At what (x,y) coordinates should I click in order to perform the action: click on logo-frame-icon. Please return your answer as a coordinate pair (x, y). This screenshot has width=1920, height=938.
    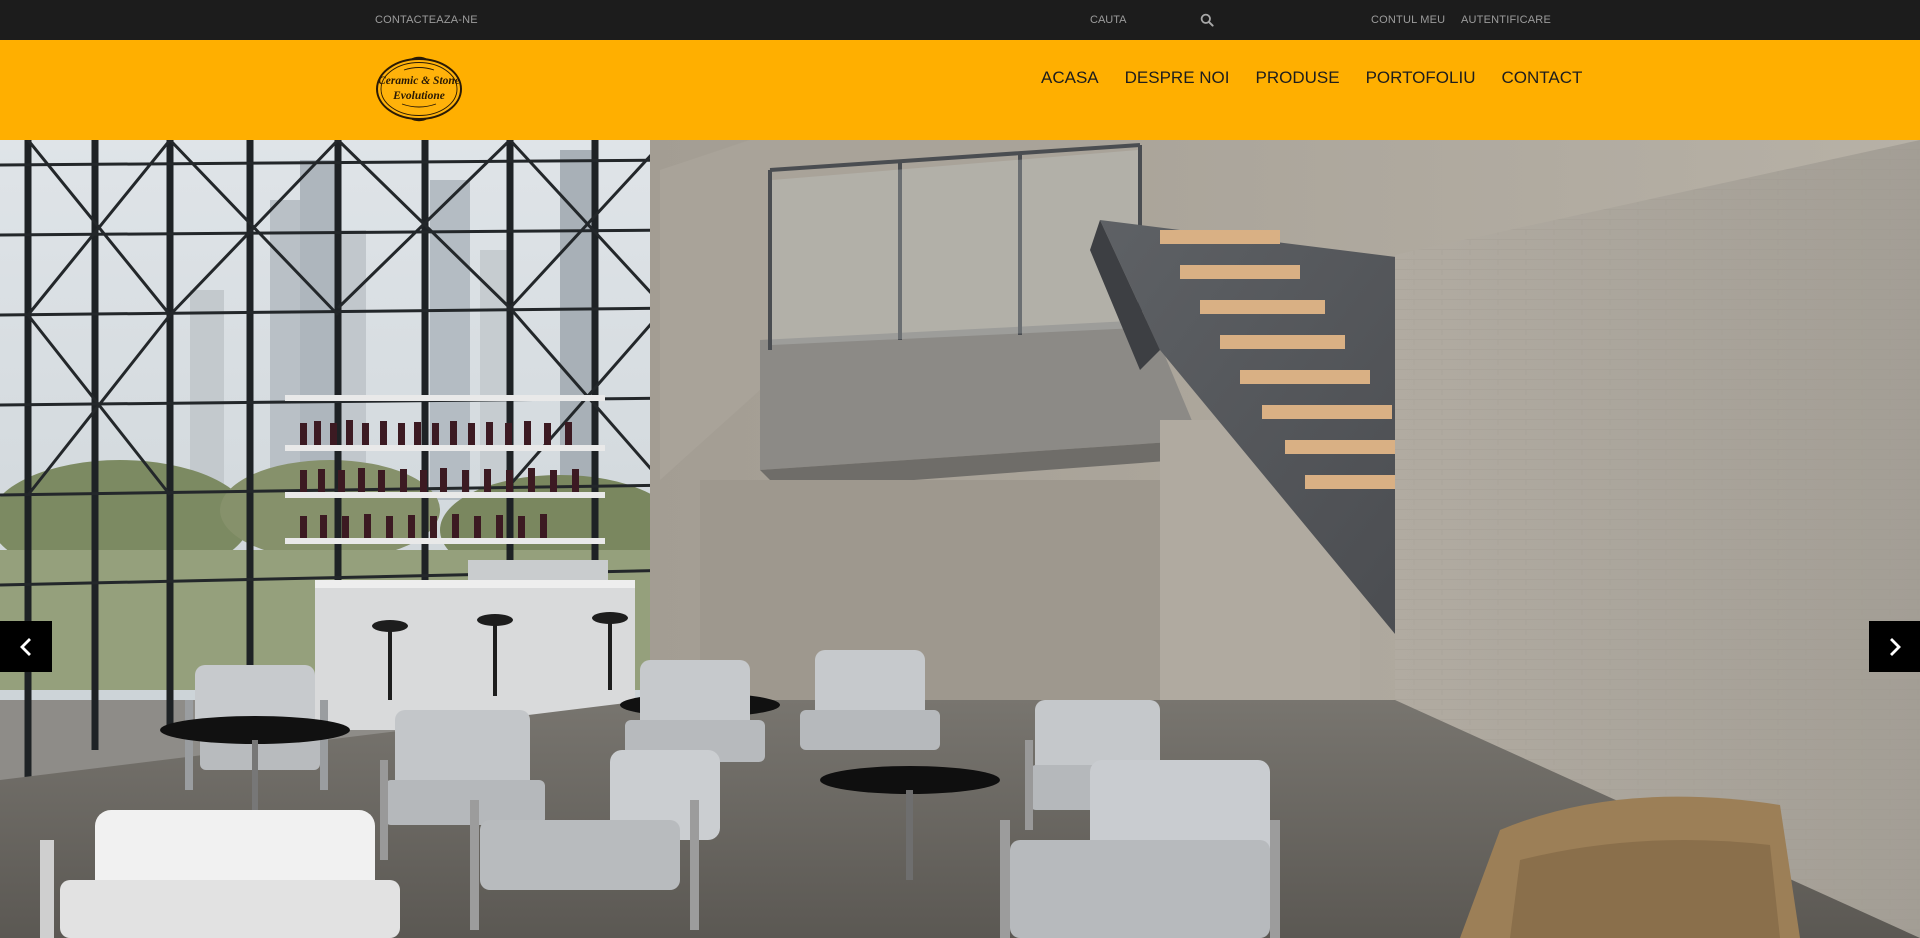
    Looking at the image, I should click on (419, 89).